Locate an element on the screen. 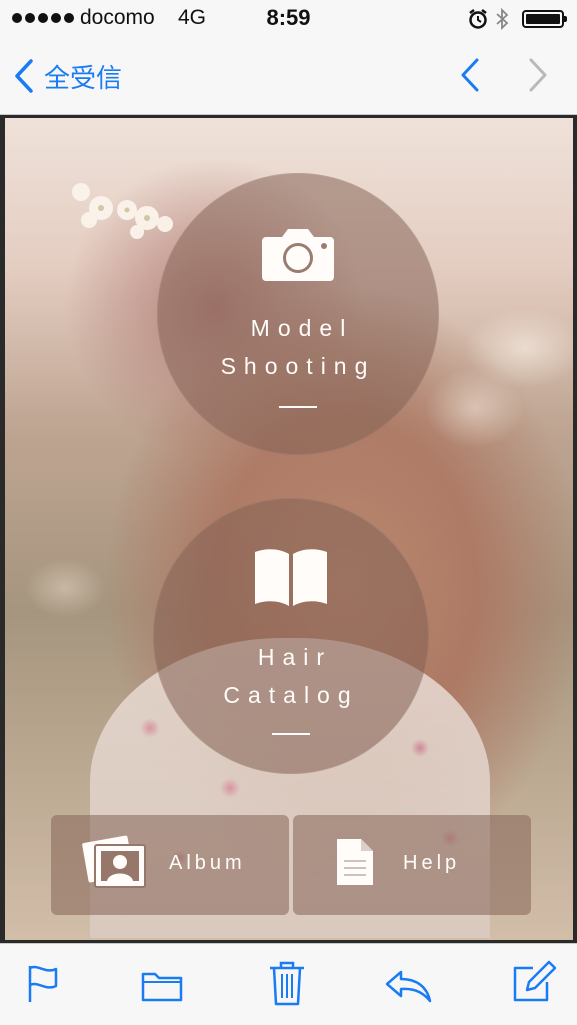 Image resolution: width=577 pixels, height=1025 pixels. hair-catalog-label: Hair Catalog is located at coordinates (291, 676).